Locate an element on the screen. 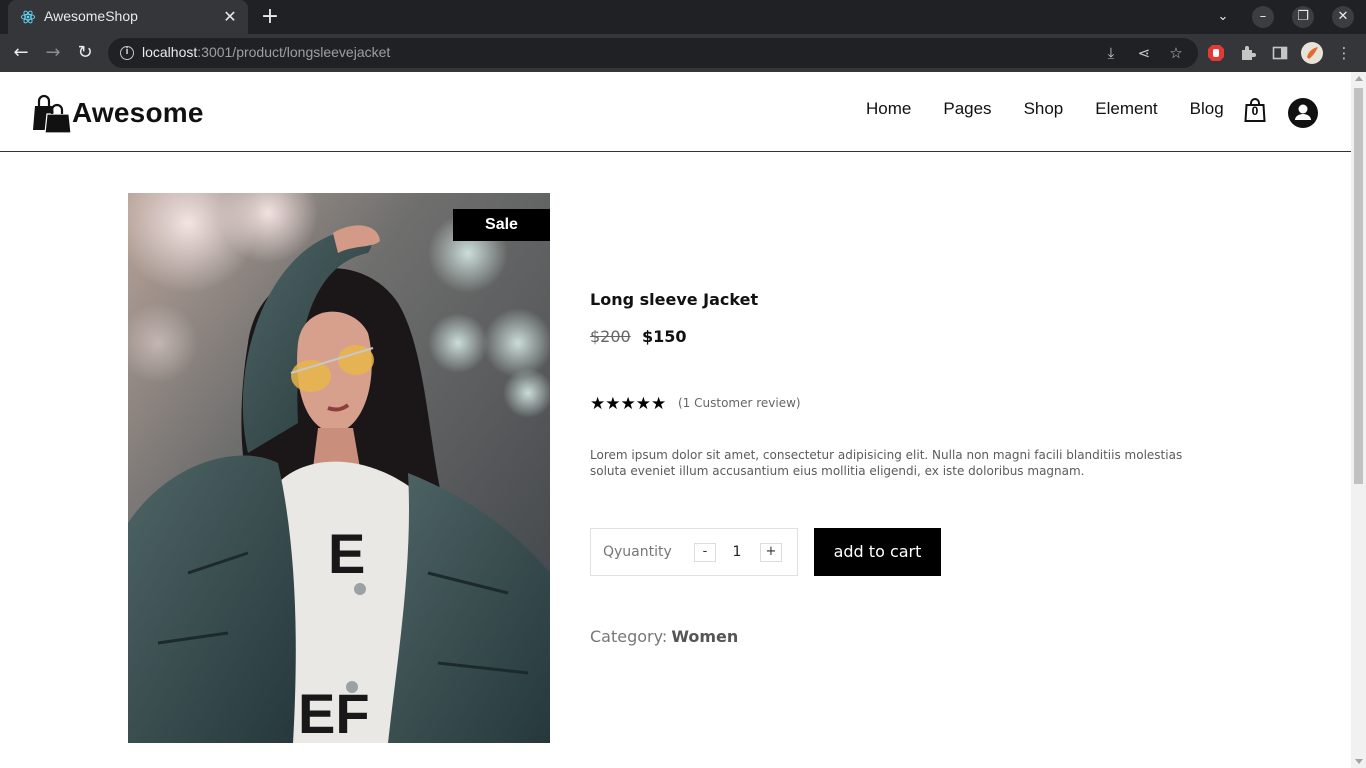 The image size is (1366, 768). category-label: Category: is located at coordinates (629, 636).